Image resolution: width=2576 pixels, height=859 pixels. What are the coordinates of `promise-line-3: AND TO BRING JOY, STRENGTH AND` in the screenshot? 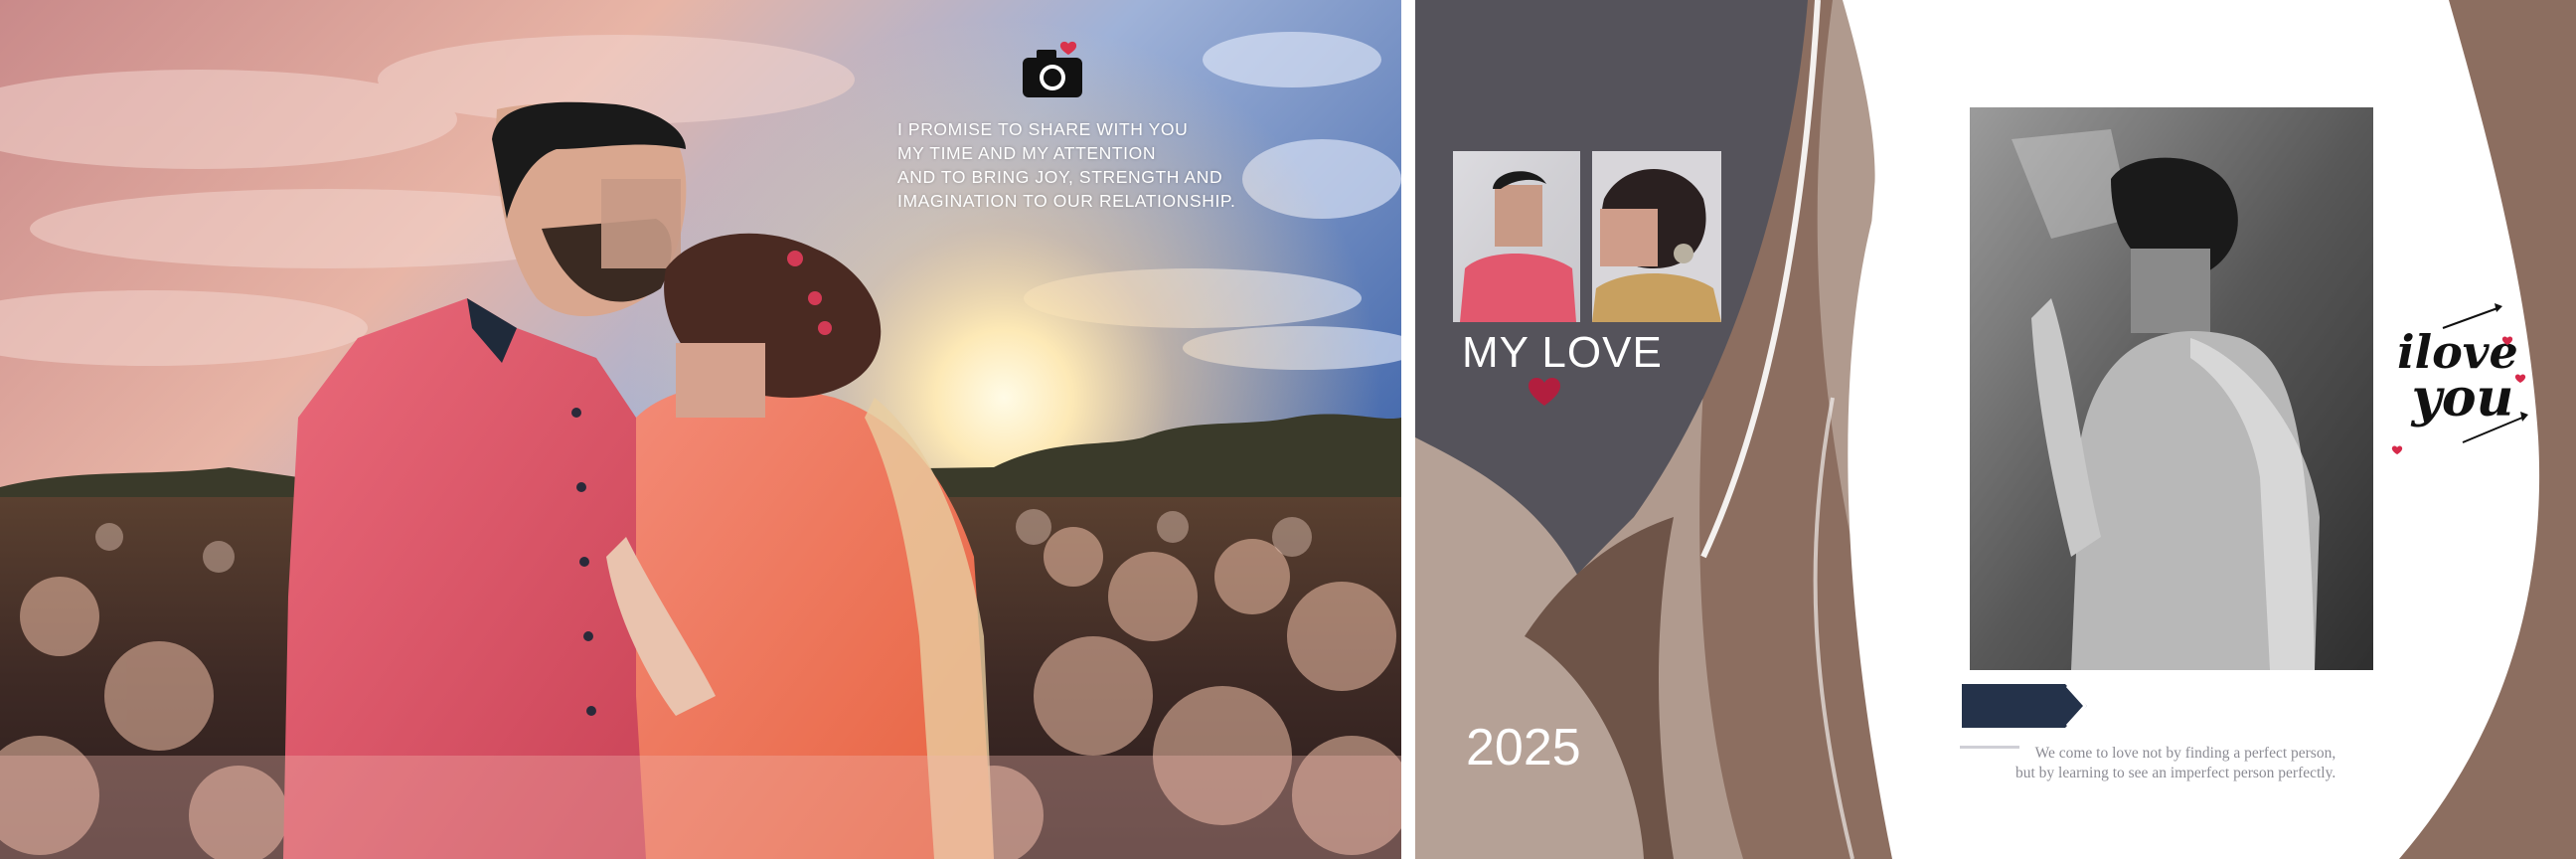 It's located at (1060, 177).